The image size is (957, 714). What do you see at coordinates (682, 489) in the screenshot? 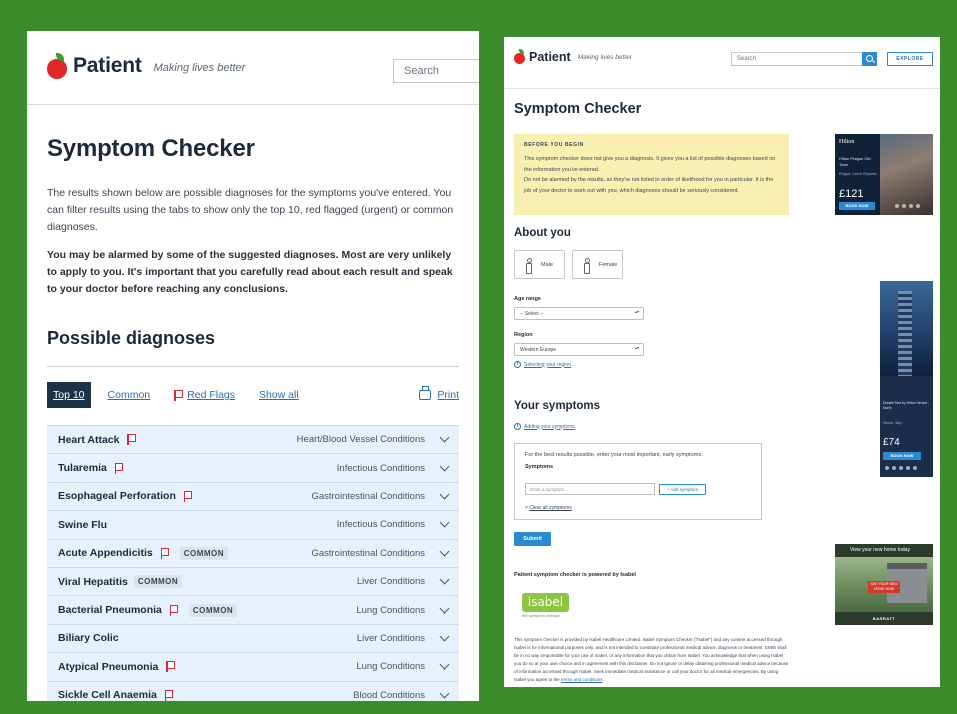
I see `add-symptom-button: + Add symptom` at bounding box center [682, 489].